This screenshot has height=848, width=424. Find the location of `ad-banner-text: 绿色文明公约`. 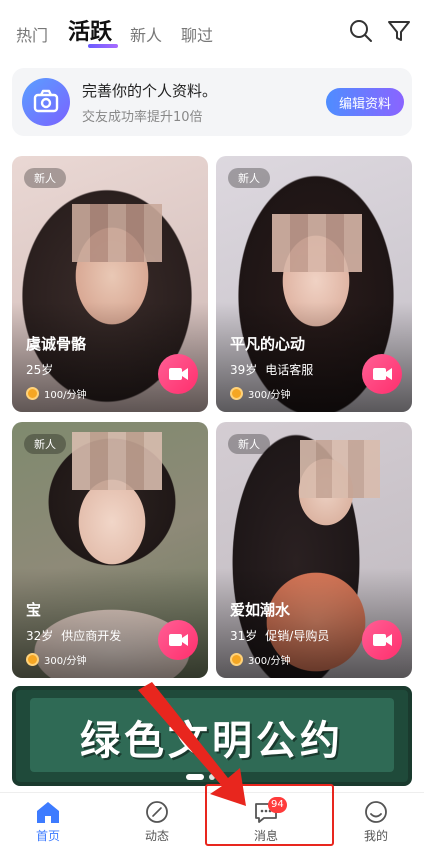

ad-banner-text: 绿色文明公约 is located at coordinates (212, 740).